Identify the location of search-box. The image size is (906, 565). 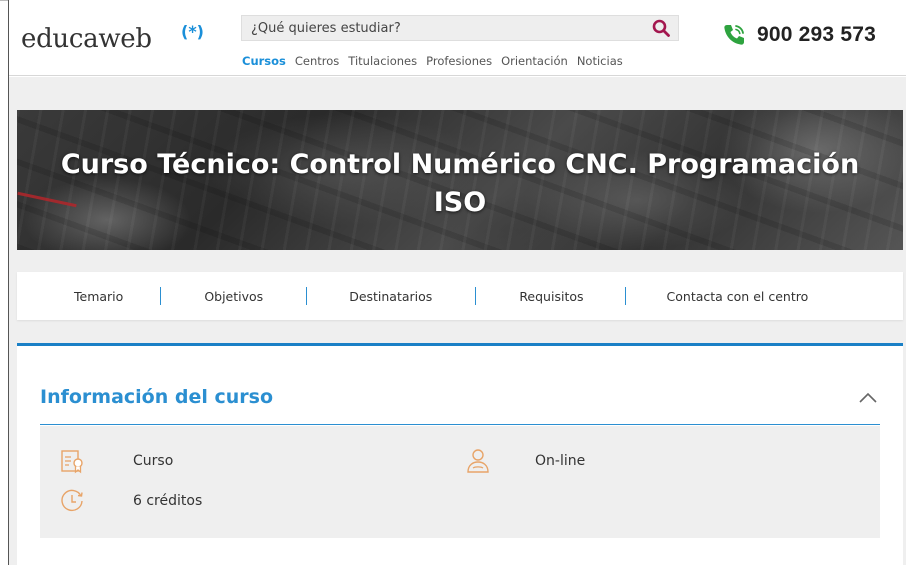
(460, 28).